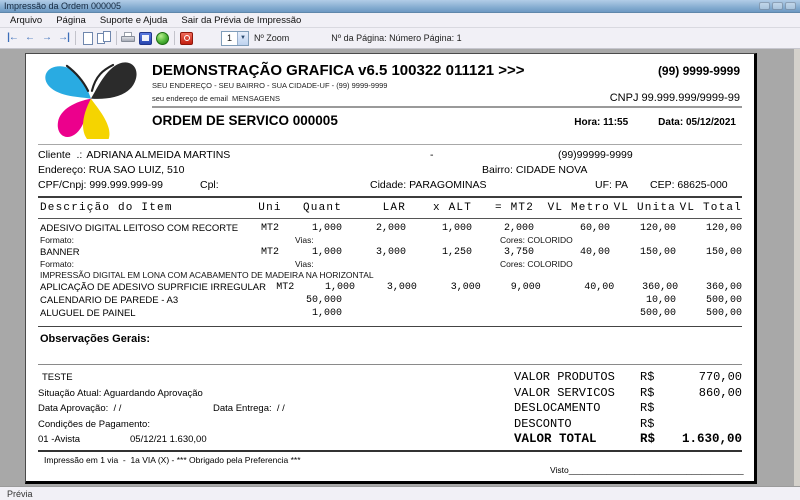  What do you see at coordinates (104, 38) in the screenshot?
I see `two-page-view-button` at bounding box center [104, 38].